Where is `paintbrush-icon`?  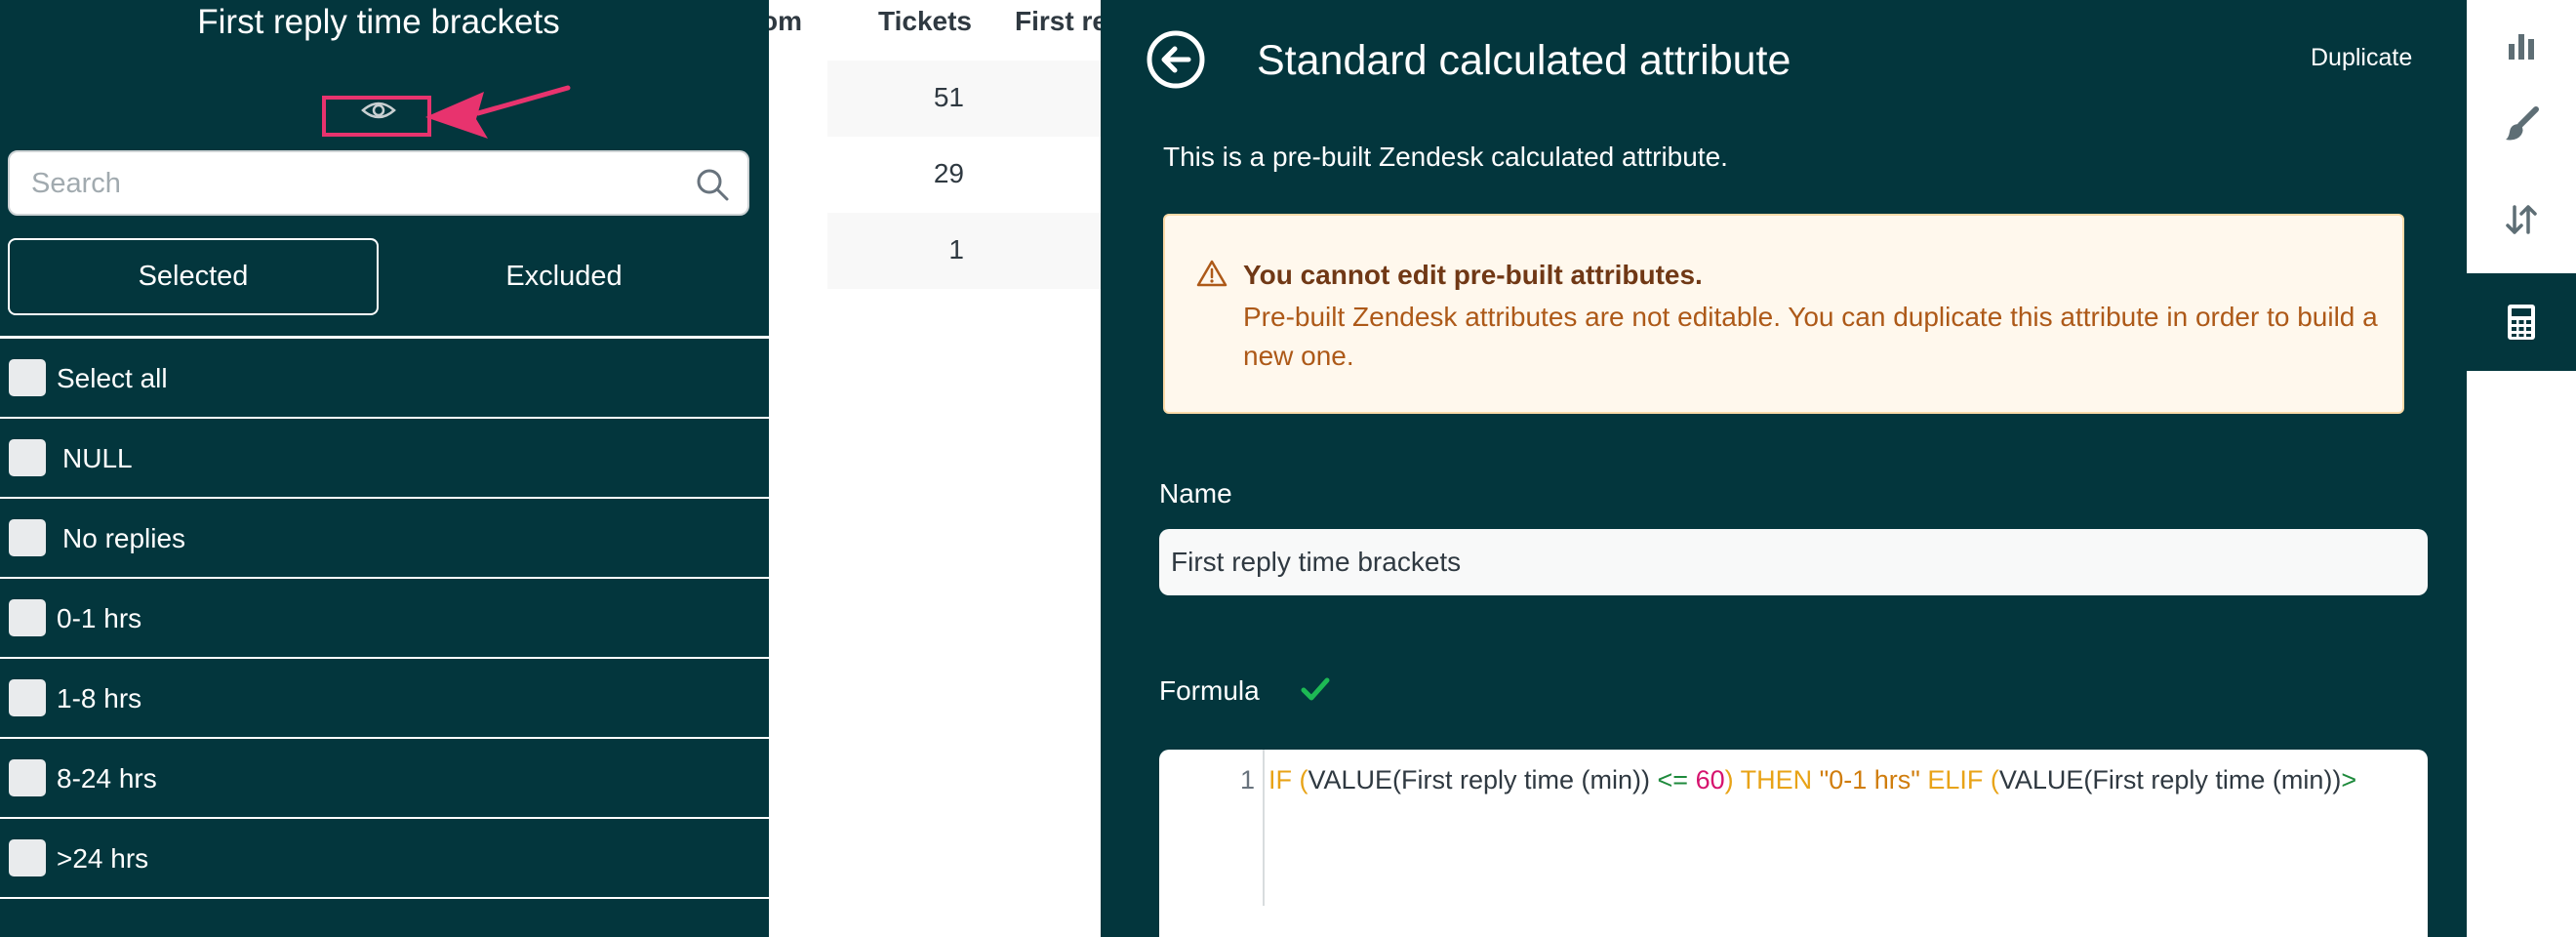 paintbrush-icon is located at coordinates (2522, 123).